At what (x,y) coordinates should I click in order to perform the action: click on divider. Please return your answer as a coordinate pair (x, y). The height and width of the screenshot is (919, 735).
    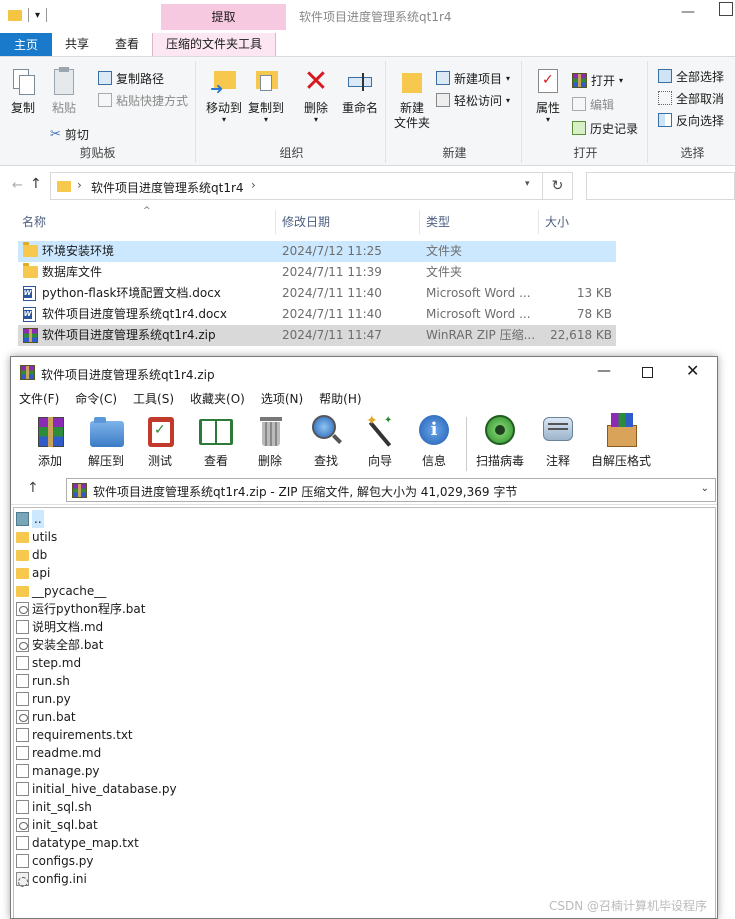
    Looking at the image, I should click on (538, 222).